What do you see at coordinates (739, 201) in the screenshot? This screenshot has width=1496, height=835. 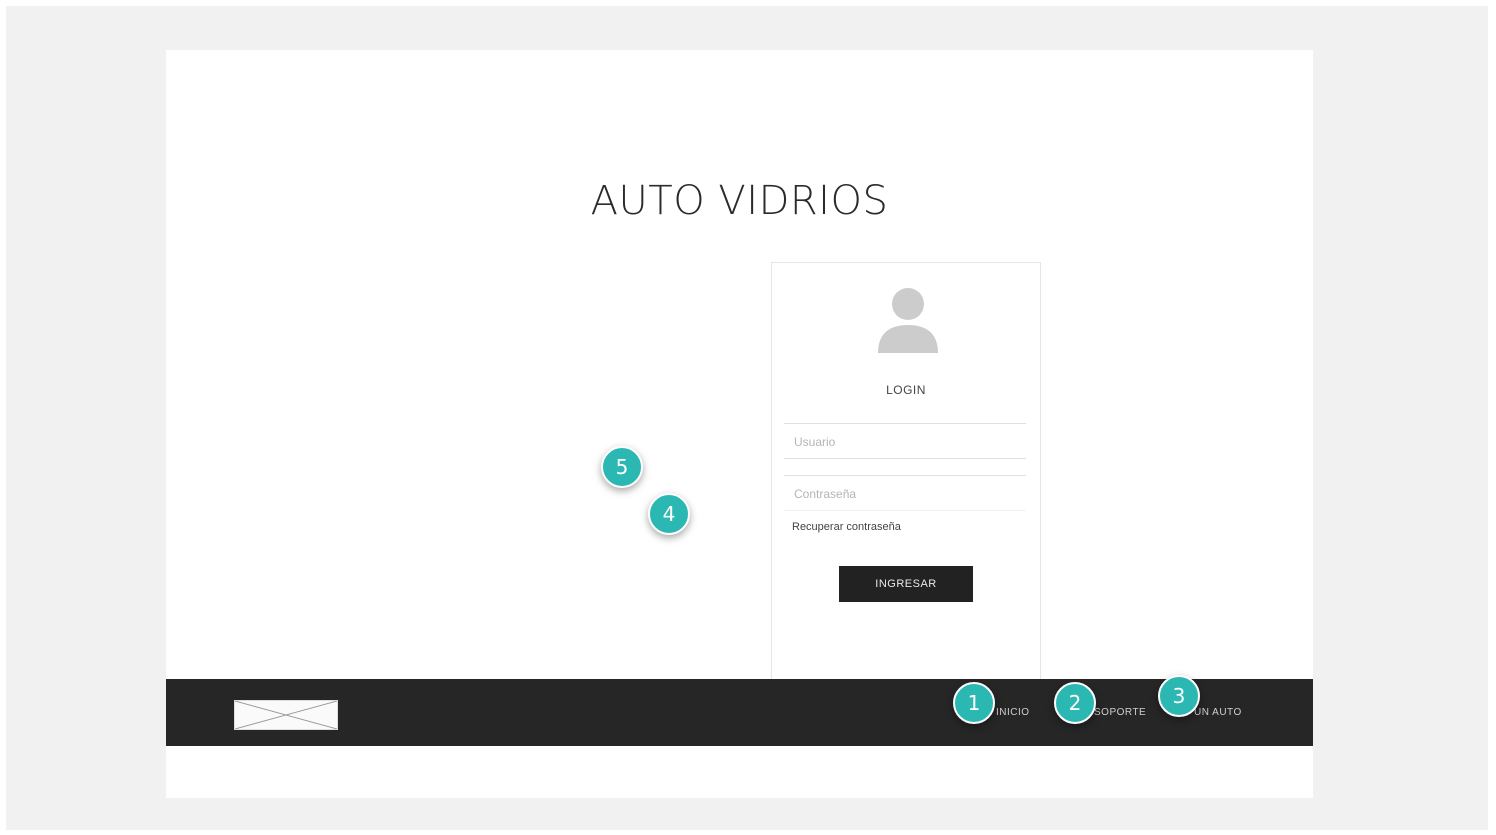 I see `page-title: AUTO VIDRIOS` at bounding box center [739, 201].